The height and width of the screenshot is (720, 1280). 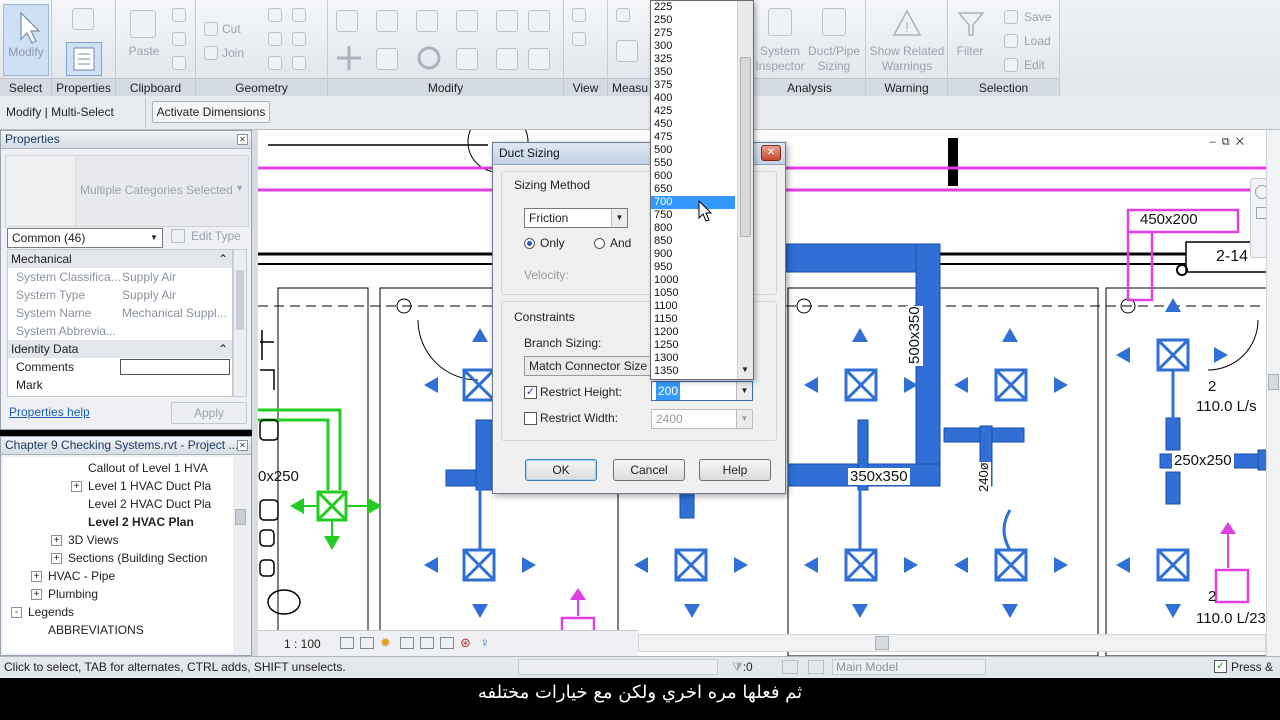 What do you see at coordinates (118, 612) in the screenshot?
I see `browser-tree-item: - Legends` at bounding box center [118, 612].